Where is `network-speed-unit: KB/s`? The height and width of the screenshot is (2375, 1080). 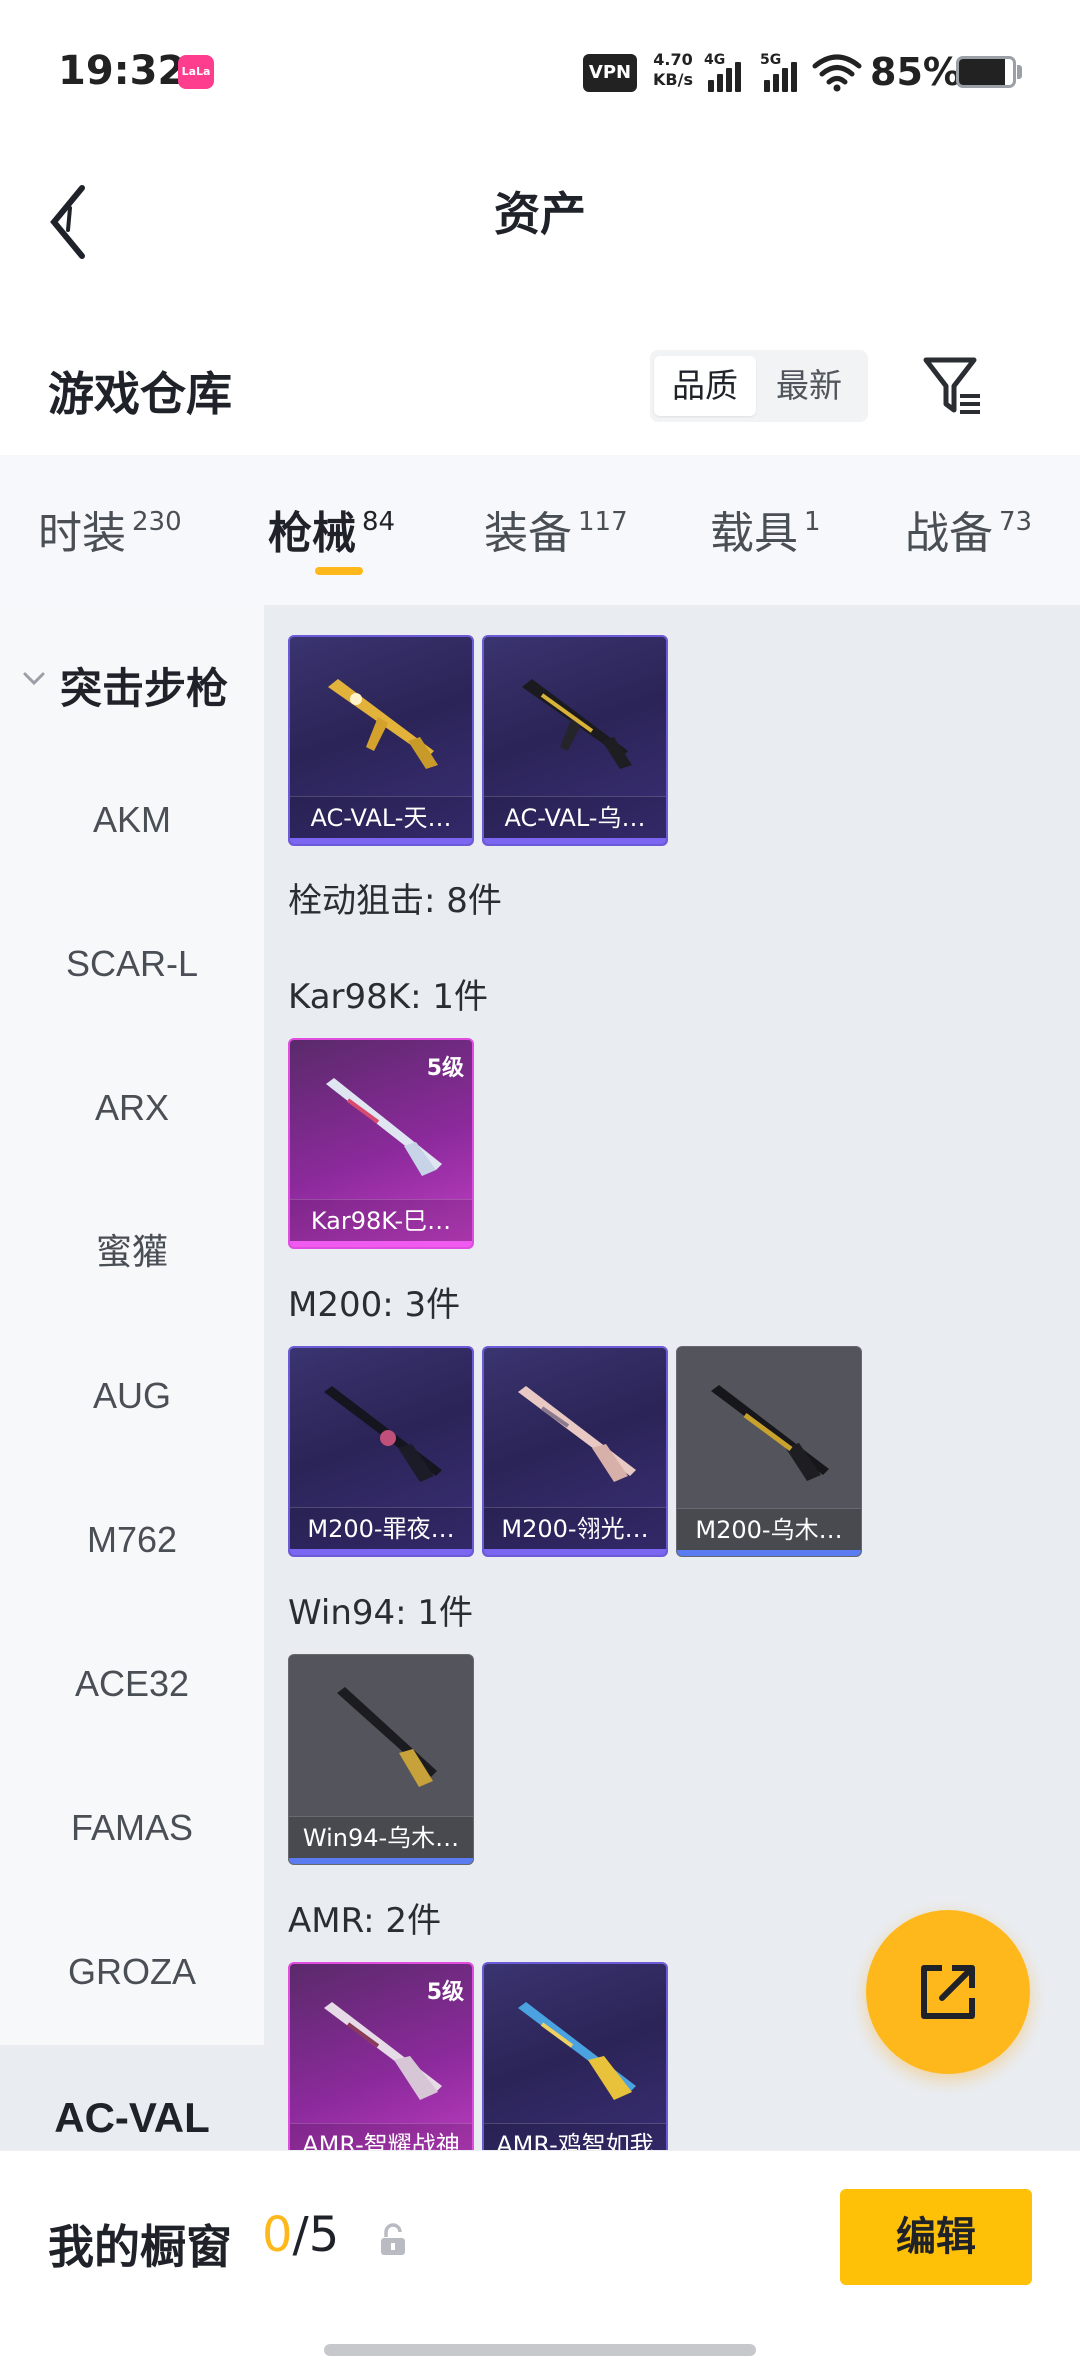
network-speed-unit: KB/s is located at coordinates (673, 79).